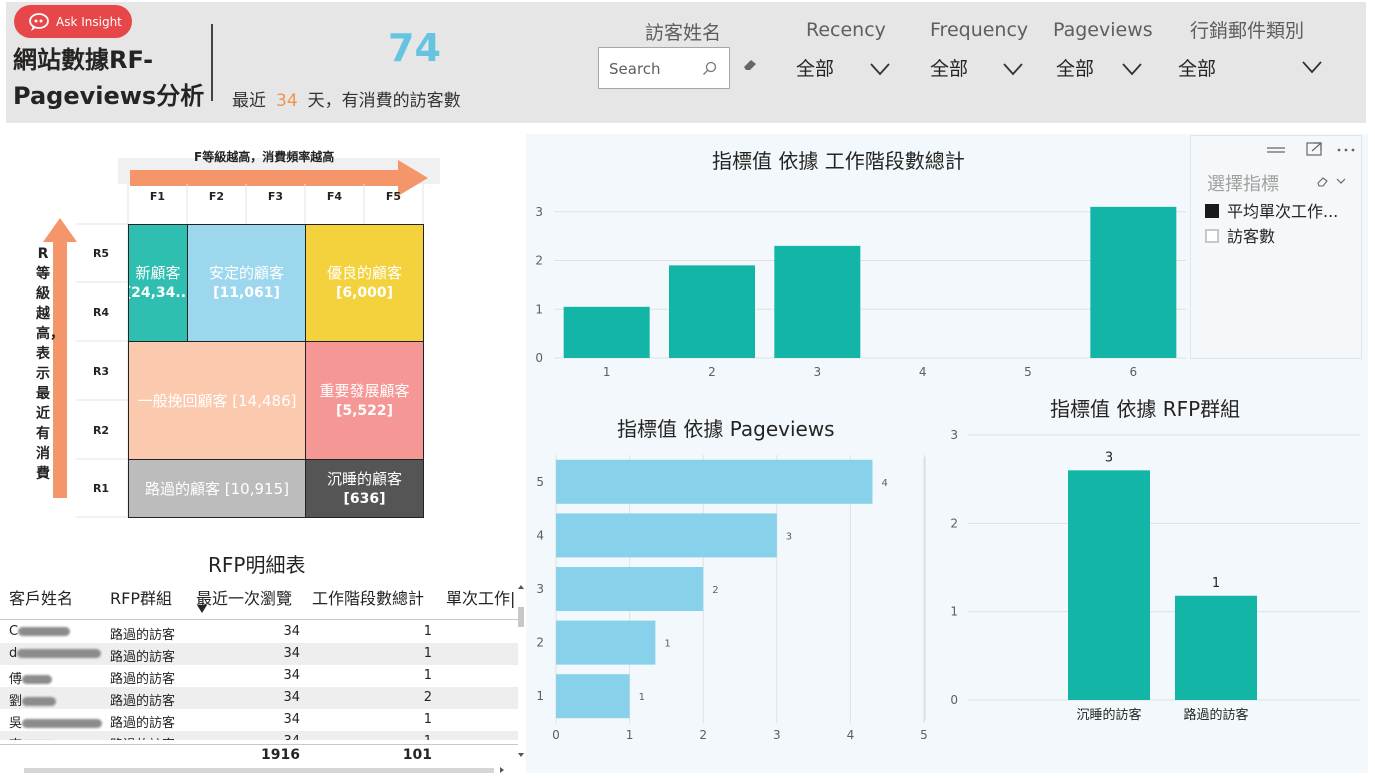  I want to click on data-label: 4, so click(884, 483).